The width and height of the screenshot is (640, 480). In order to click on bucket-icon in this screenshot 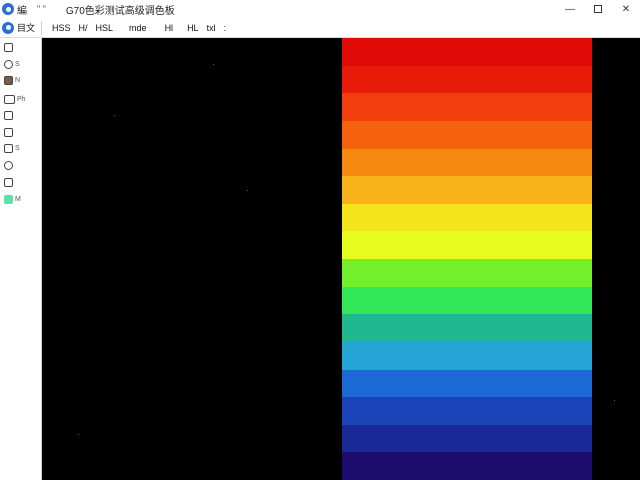, I will do `click(8, 165)`.